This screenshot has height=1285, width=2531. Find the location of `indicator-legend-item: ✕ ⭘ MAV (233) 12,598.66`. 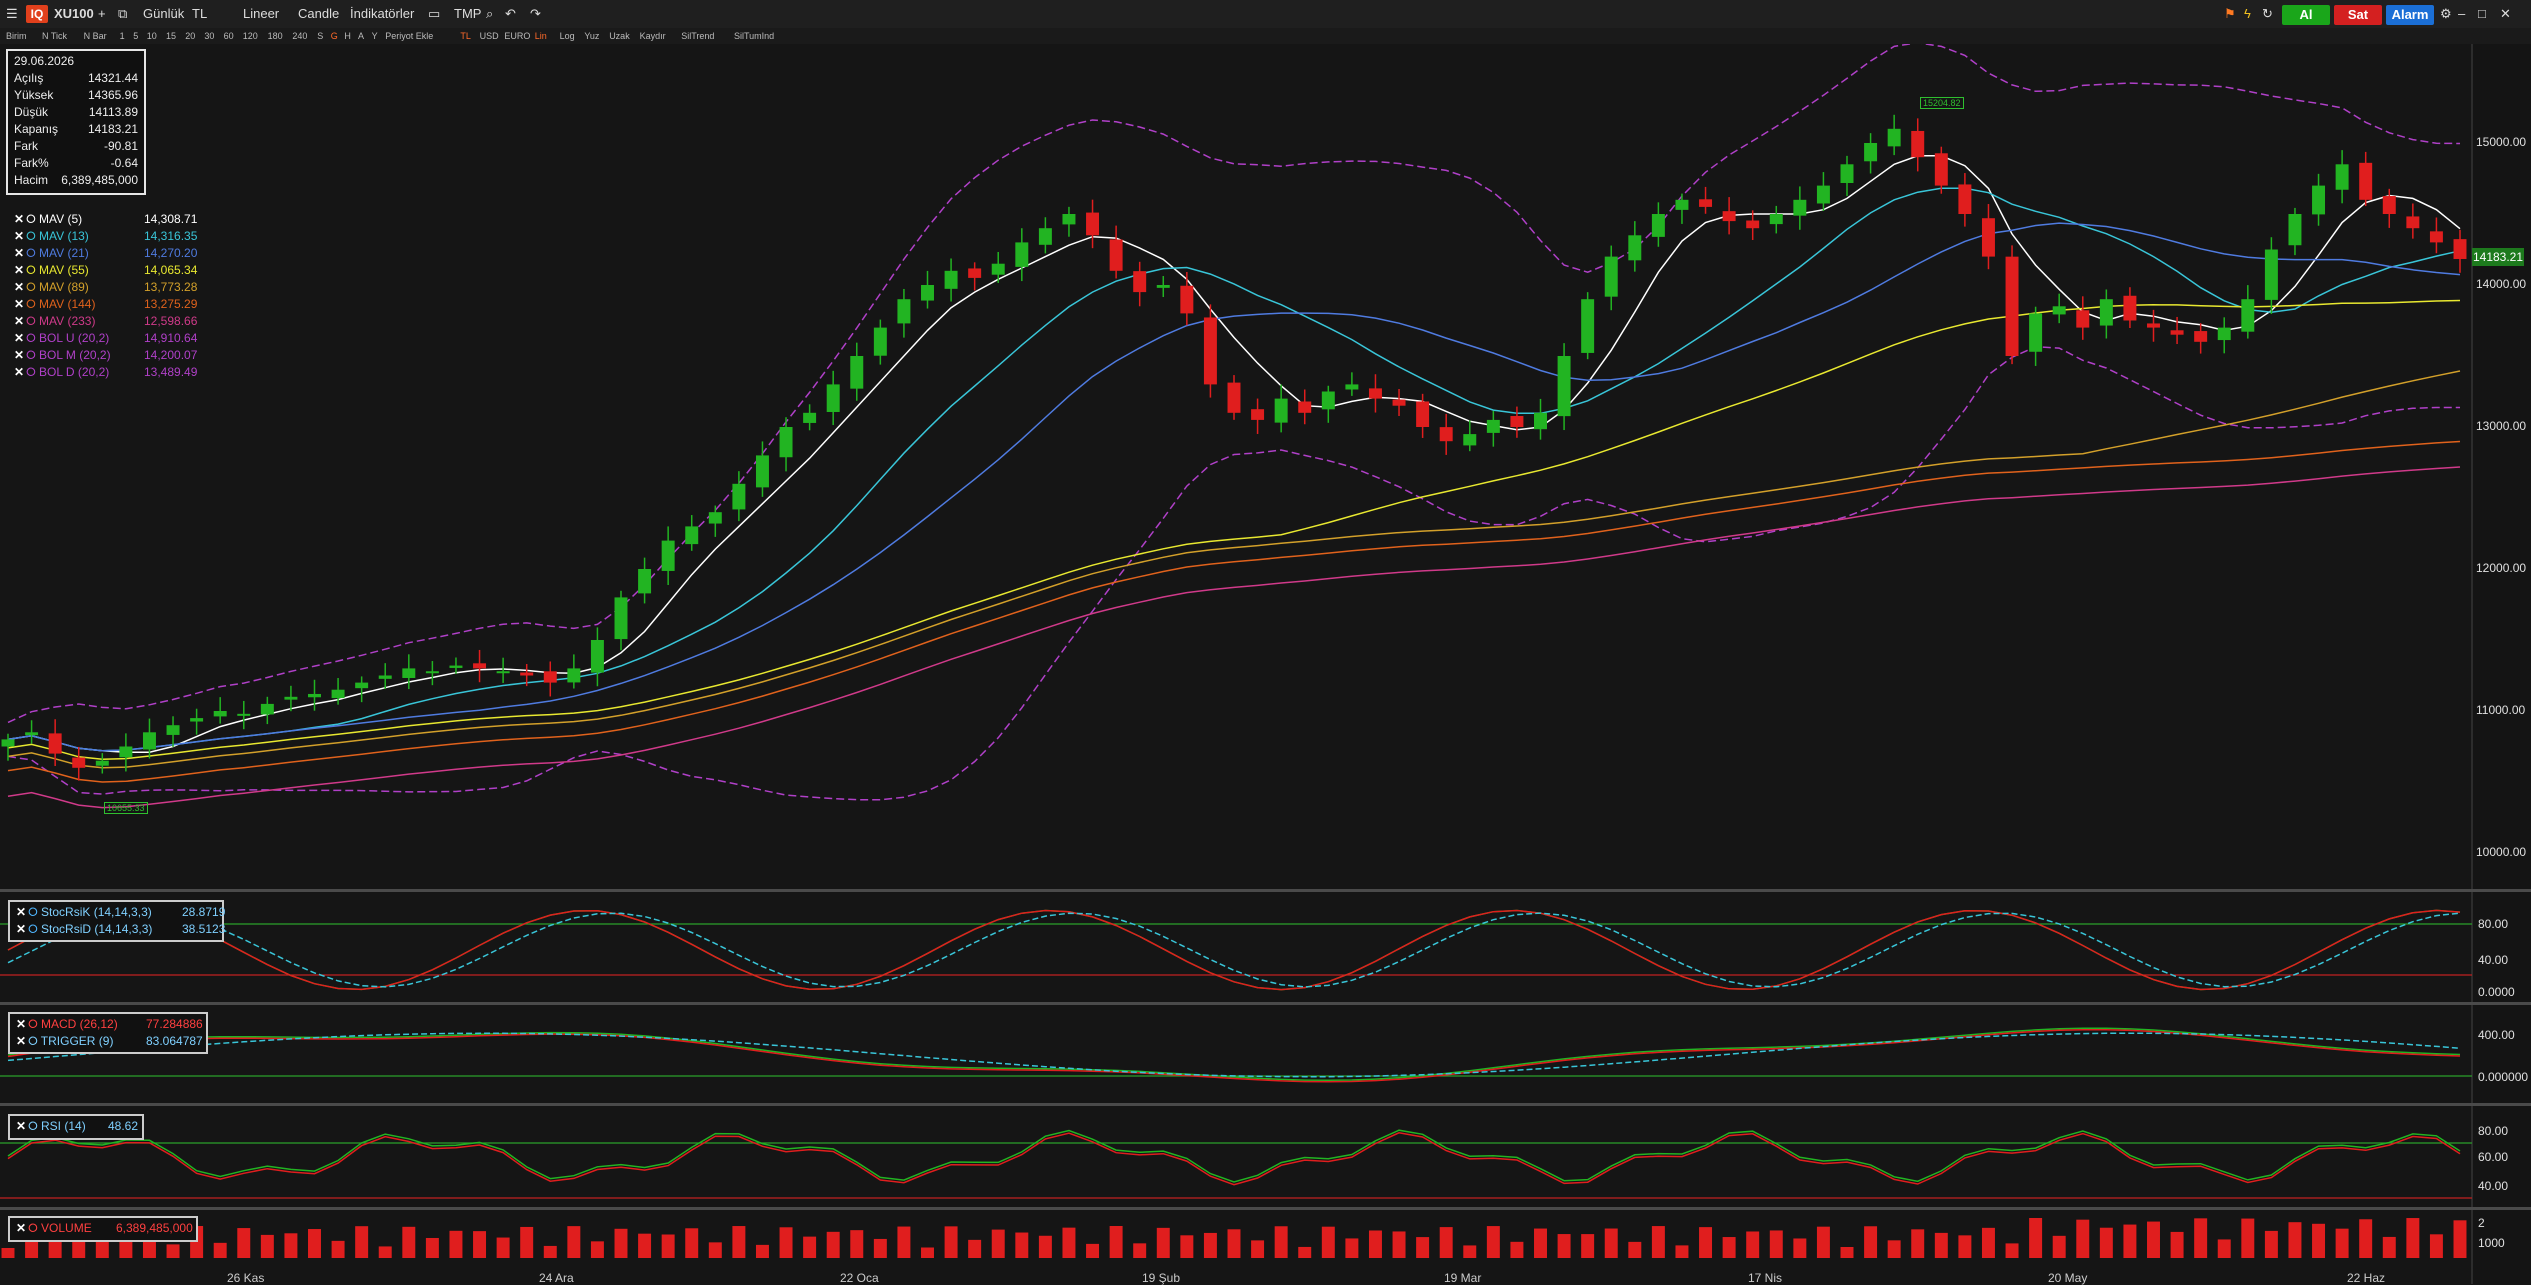

indicator-legend-item: ✕ ⭘ MAV (233) 12,598.66 is located at coordinates (105, 321).